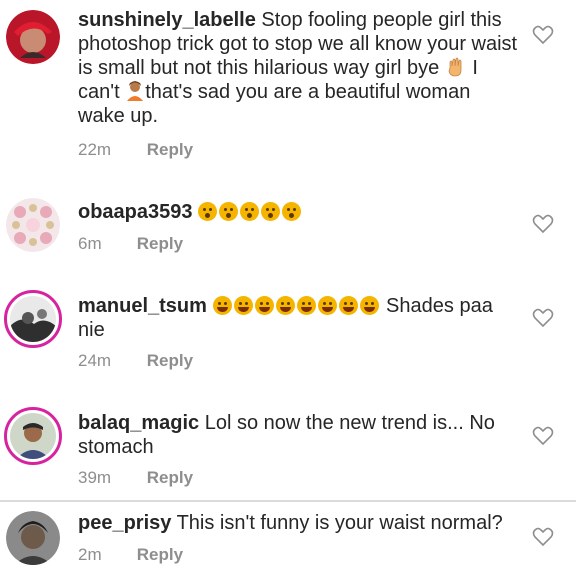  What do you see at coordinates (130, 244) in the screenshot?
I see `comment-meta: 6m Reply` at bounding box center [130, 244].